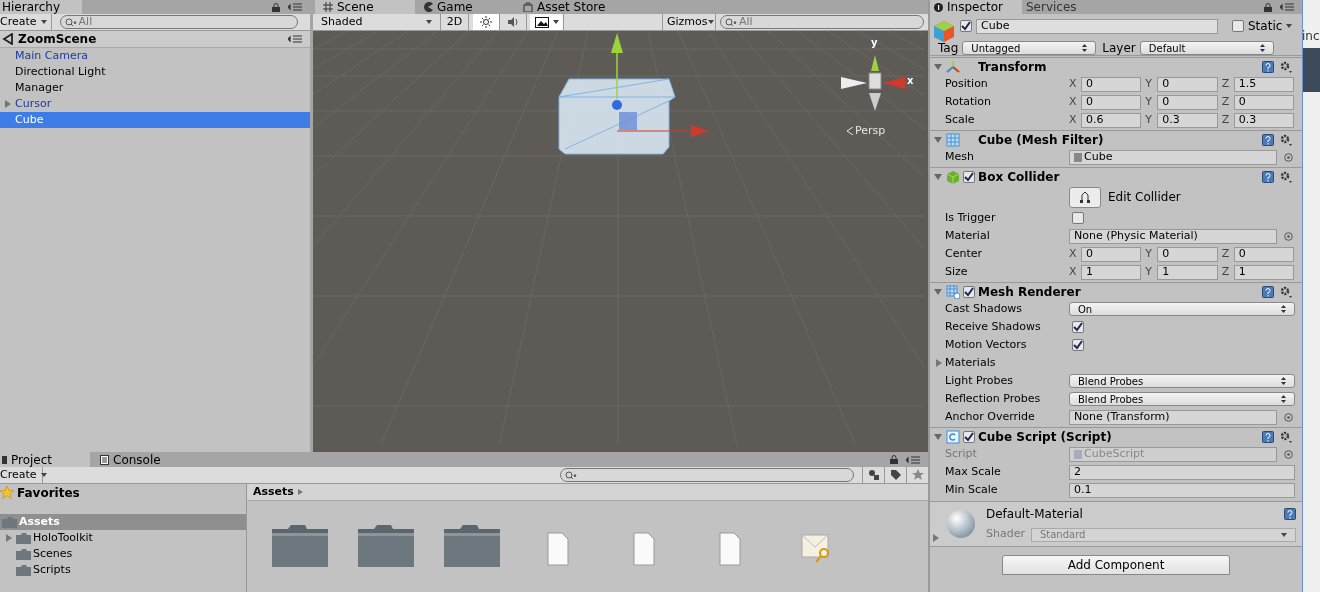  What do you see at coordinates (123, 554) in the screenshot?
I see `folder-tree-item: Scenes` at bounding box center [123, 554].